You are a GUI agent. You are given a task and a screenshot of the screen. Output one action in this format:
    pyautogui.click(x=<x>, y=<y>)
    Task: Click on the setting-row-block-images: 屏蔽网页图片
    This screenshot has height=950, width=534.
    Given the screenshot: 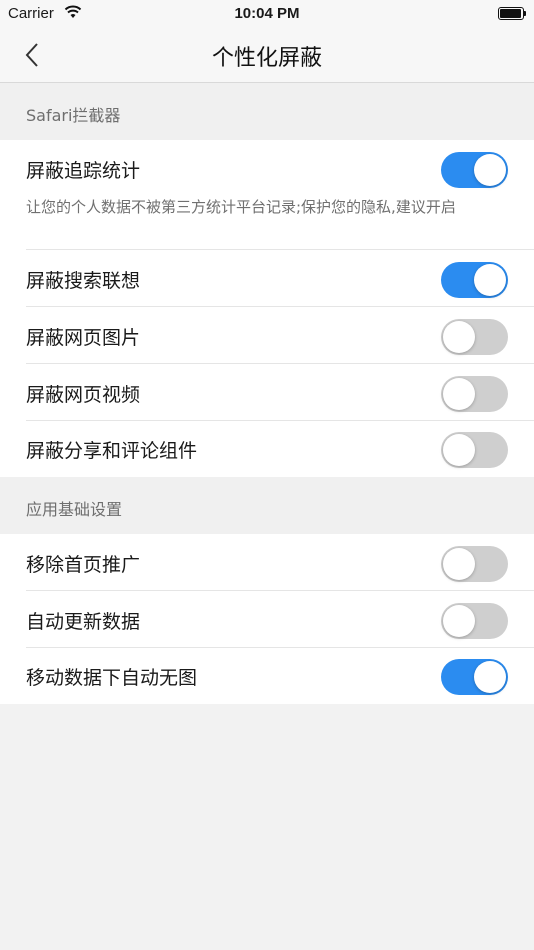 What is the action you would take?
    pyautogui.click(x=267, y=335)
    